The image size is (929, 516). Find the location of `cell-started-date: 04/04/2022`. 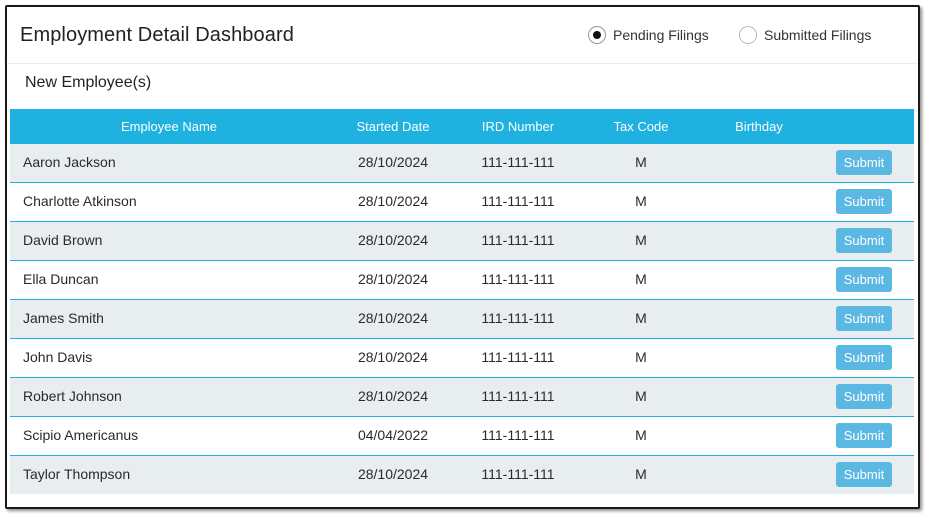

cell-started-date: 04/04/2022 is located at coordinates (393, 435).